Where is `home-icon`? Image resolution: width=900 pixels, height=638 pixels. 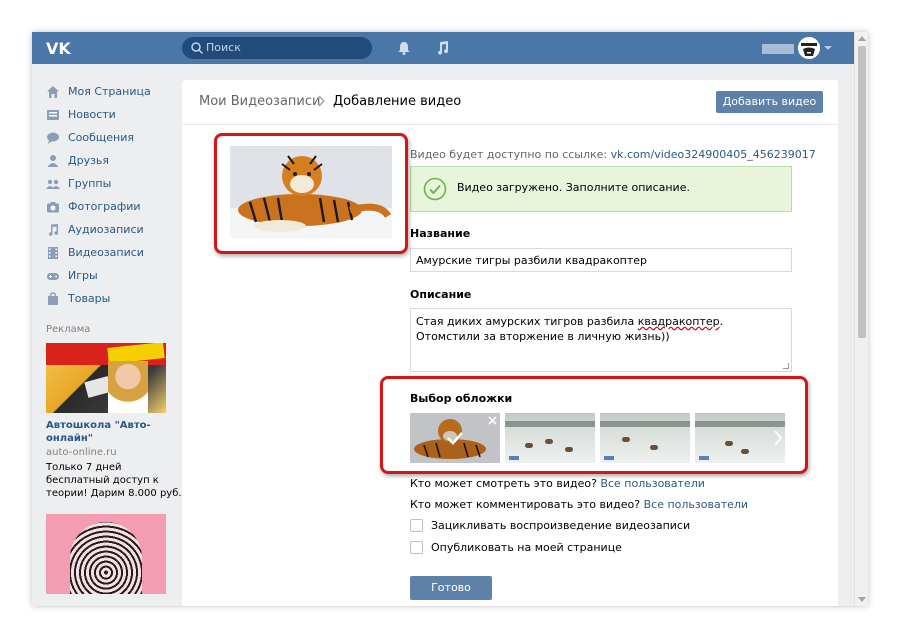
home-icon is located at coordinates (53, 91).